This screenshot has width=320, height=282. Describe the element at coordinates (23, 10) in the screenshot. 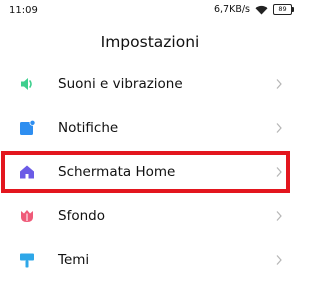

I see `status-time: 11:09` at that location.